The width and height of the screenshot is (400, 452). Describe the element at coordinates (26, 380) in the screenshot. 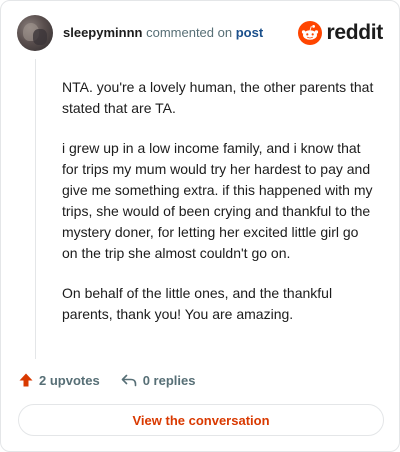

I see `upvote-arrow-icon` at that location.